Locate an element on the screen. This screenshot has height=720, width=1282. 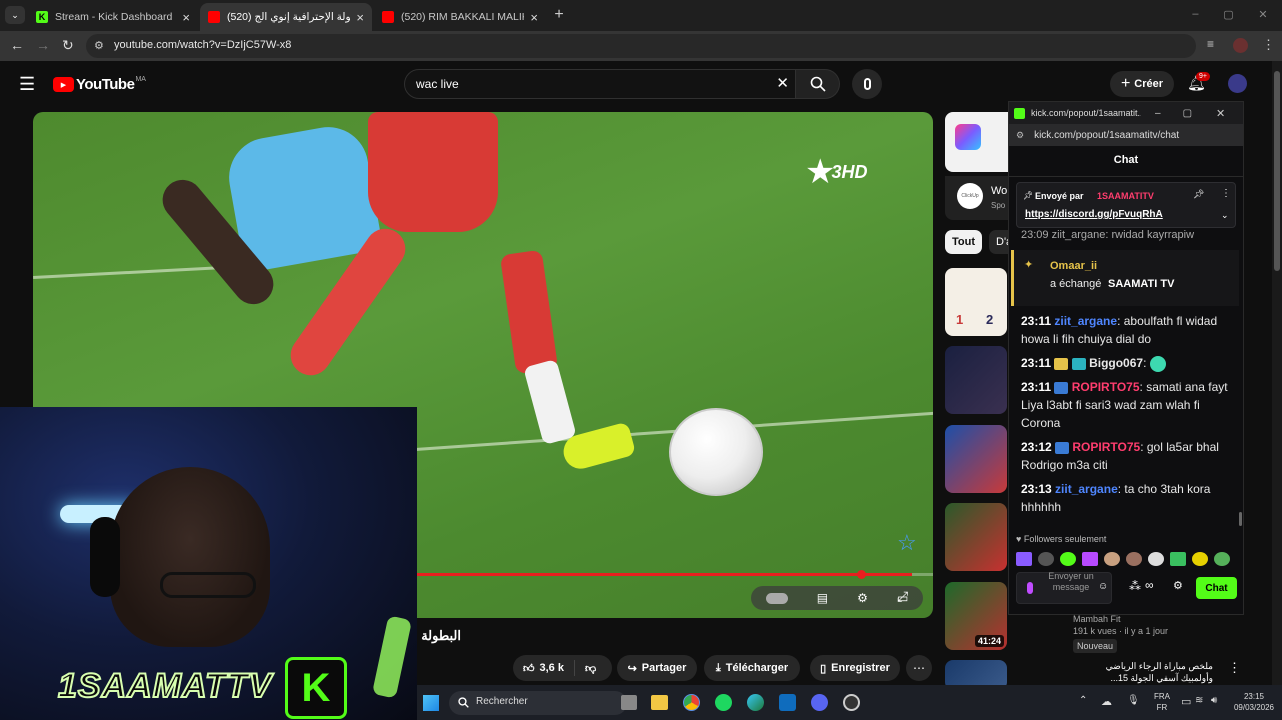
recommended-thumb-5: 41:24 is located at coordinates (976, 616).